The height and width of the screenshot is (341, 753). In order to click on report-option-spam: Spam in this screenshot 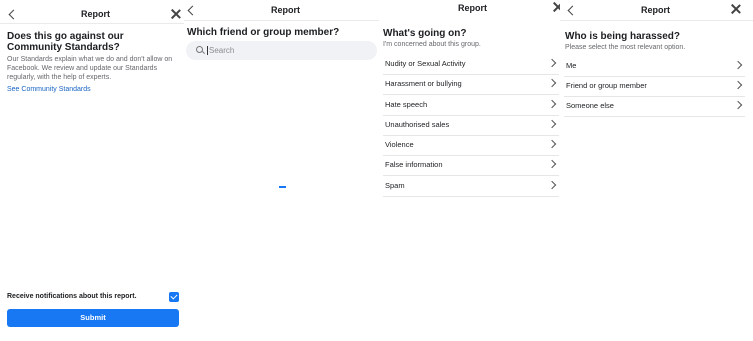, I will do `click(471, 186)`.